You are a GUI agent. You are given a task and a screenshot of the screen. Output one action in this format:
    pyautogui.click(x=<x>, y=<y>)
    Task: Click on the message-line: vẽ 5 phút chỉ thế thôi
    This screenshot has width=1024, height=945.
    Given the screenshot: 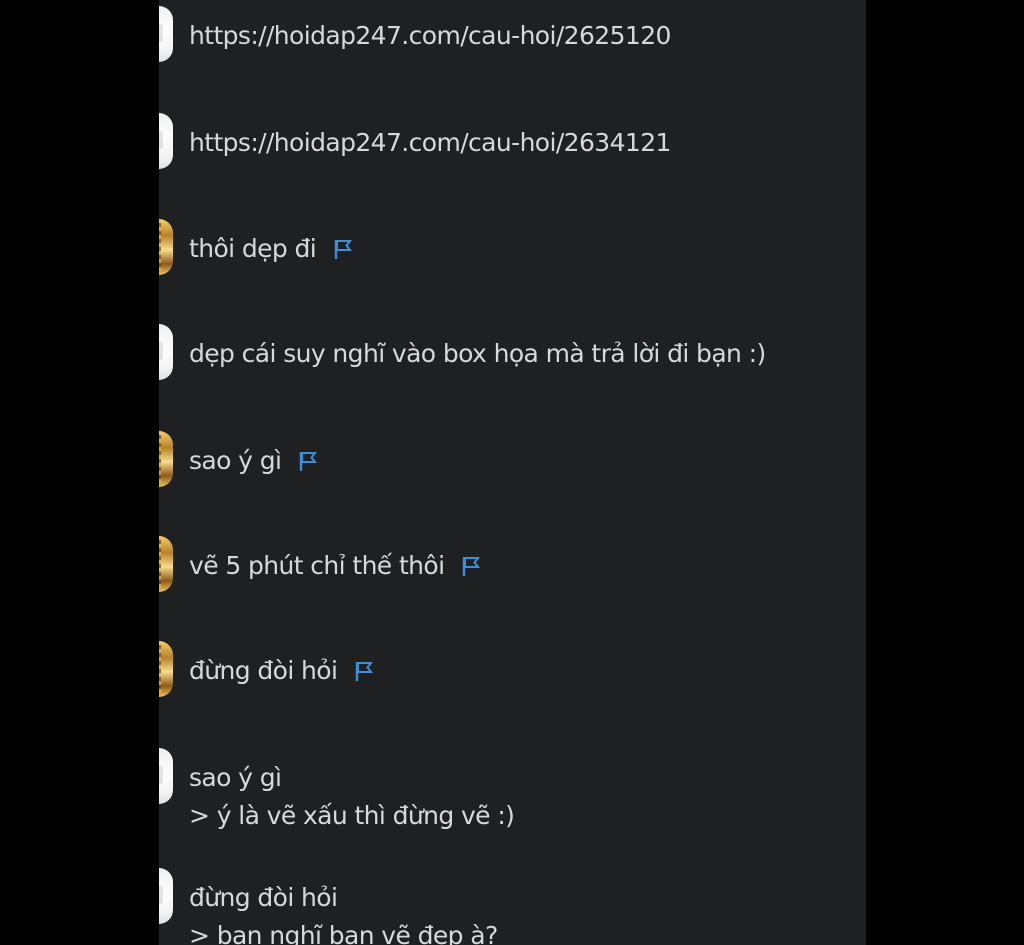 What is the action you would take?
    pyautogui.click(x=335, y=566)
    